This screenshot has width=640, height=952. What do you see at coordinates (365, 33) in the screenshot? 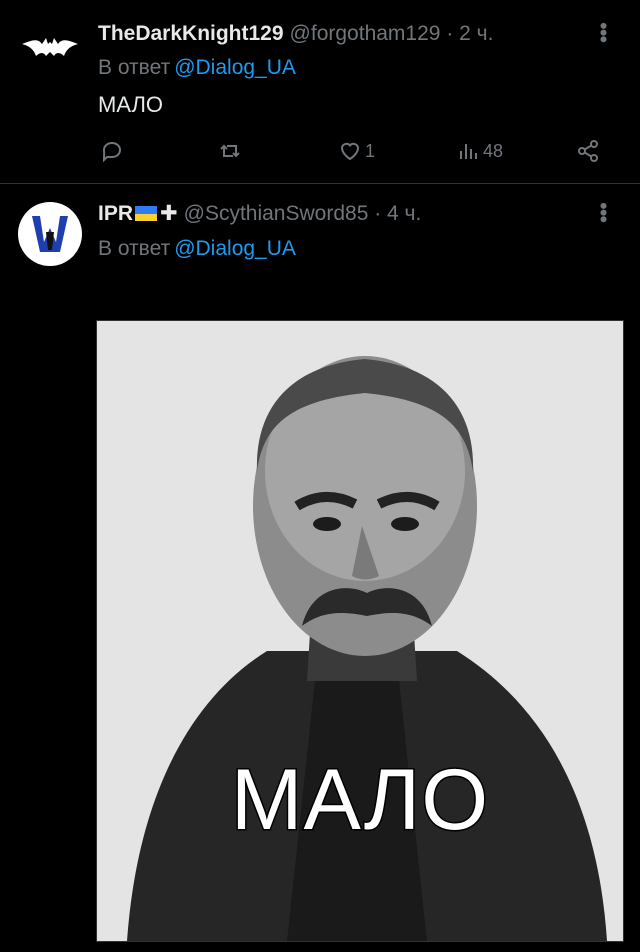
I see `user-handle: @forgotham129` at bounding box center [365, 33].